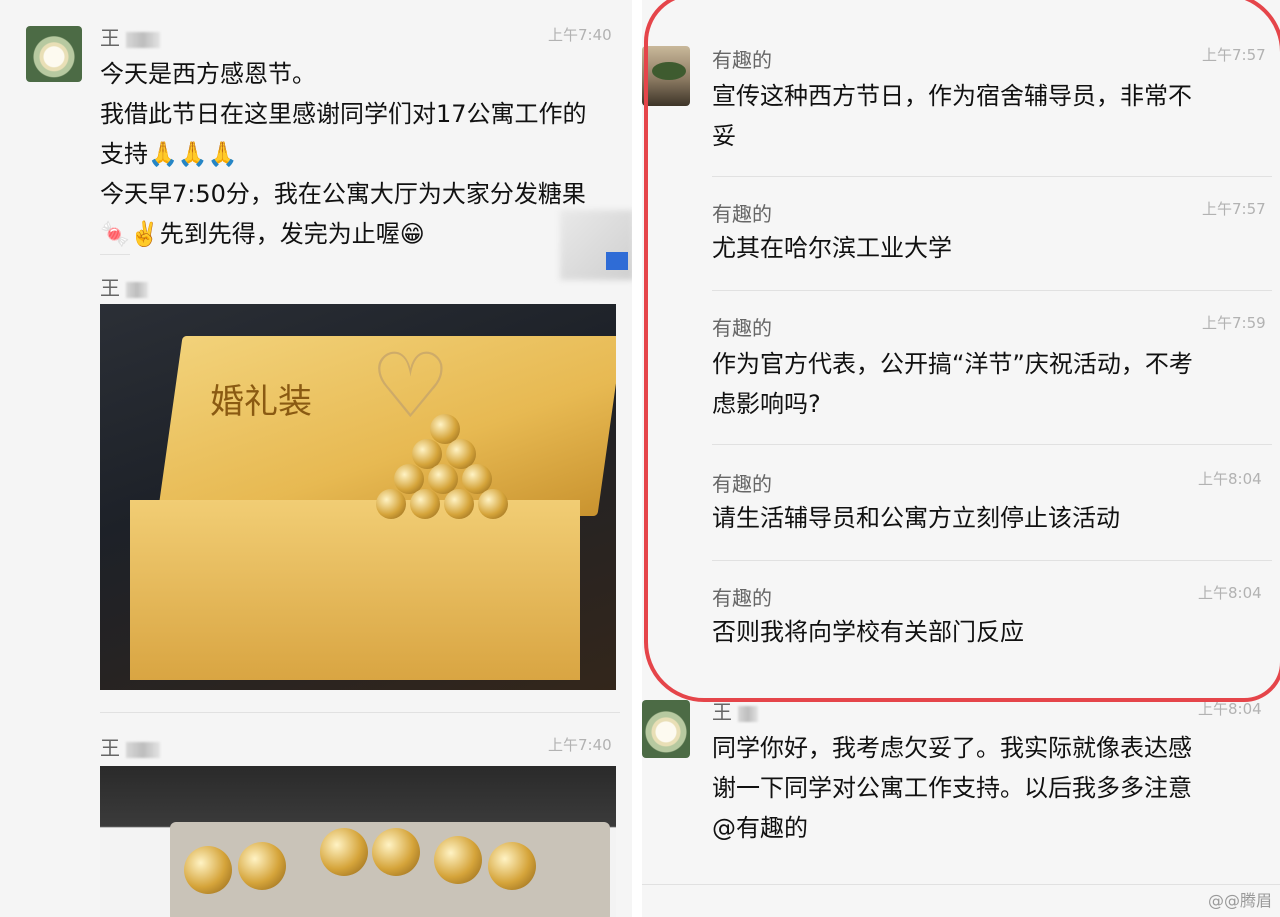  Describe the element at coordinates (343, 114) in the screenshot. I see `message-line: 我借此节日在这里感谢同学们对17公寓工作的` at that location.